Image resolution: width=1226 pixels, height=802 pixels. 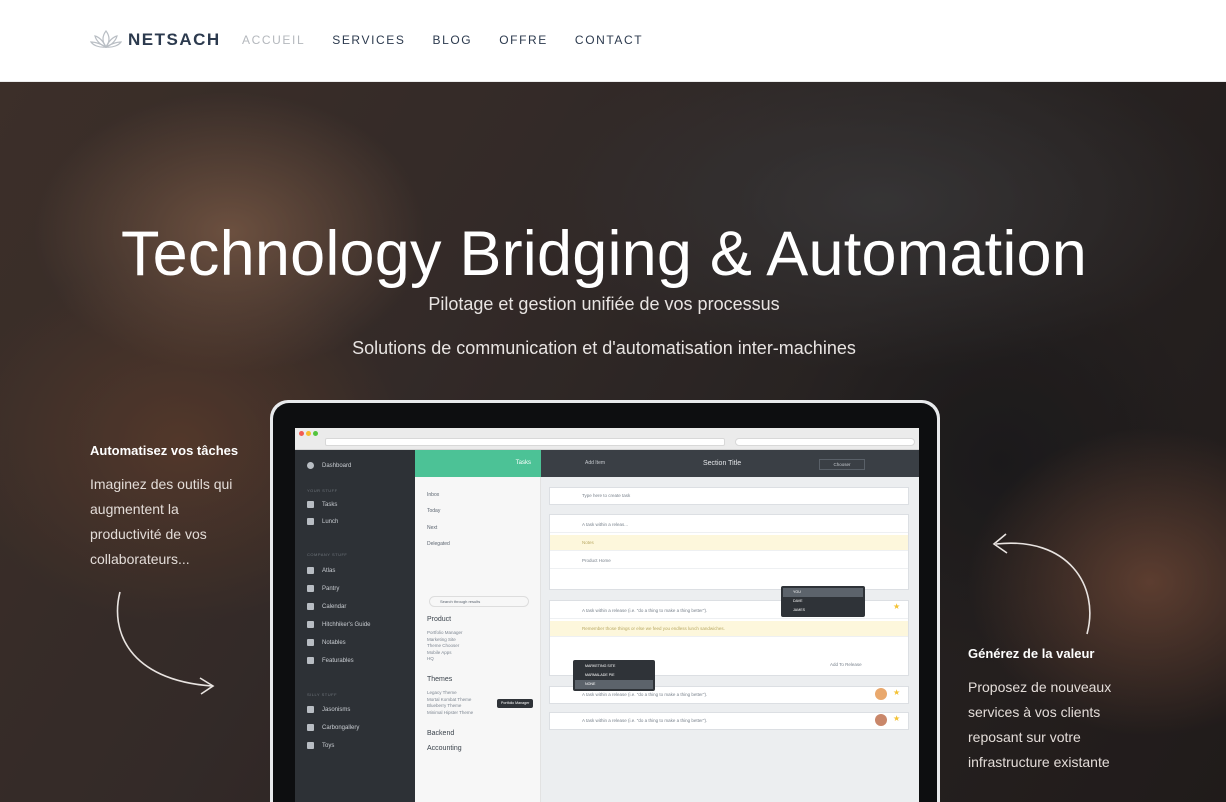 What do you see at coordinates (337, 465) in the screenshot?
I see `sidebar-label: Dashboard` at bounding box center [337, 465].